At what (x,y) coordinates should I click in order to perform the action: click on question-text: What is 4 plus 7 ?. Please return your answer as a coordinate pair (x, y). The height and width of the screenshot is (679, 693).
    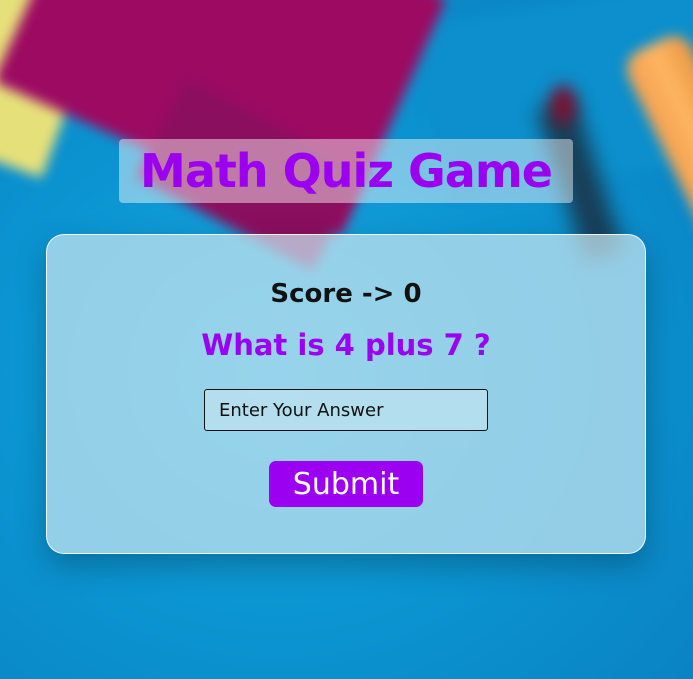
    Looking at the image, I should click on (346, 345).